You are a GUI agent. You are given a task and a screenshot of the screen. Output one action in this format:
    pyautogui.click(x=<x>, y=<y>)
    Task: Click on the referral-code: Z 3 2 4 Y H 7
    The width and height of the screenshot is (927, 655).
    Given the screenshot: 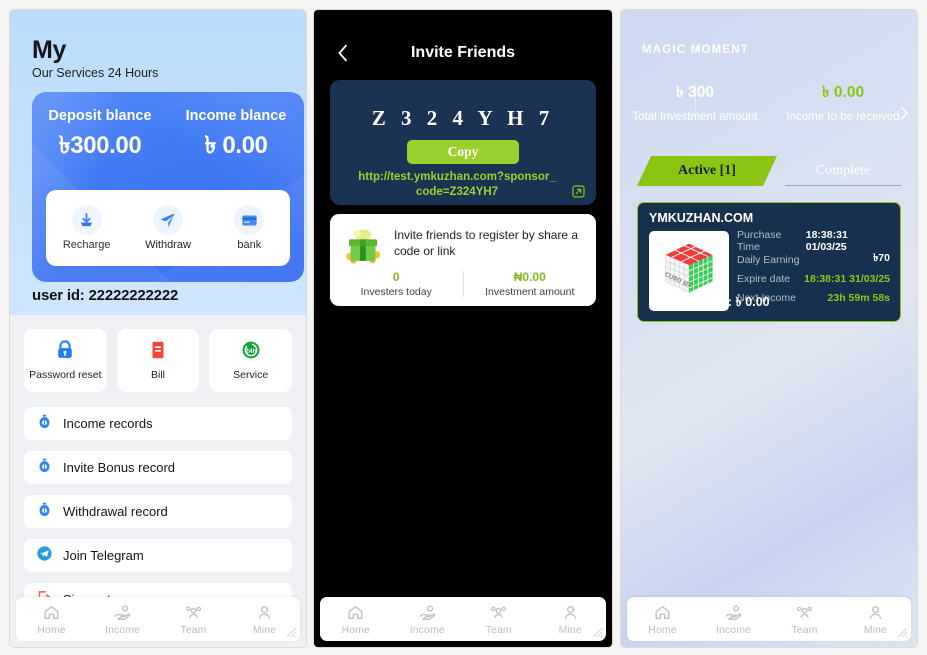 What is the action you would take?
    pyautogui.click(x=463, y=118)
    